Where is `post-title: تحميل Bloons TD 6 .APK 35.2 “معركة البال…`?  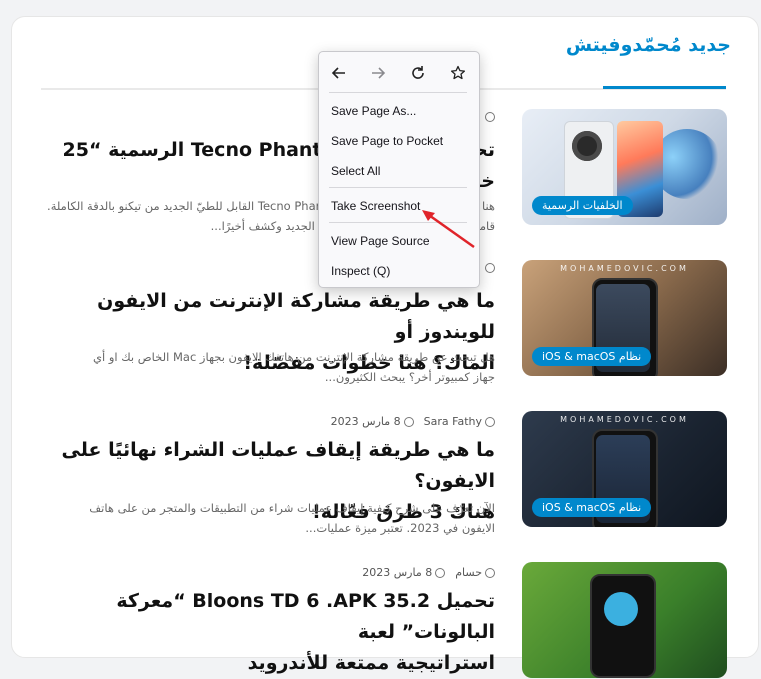
post-title: تحميل Bloons TD 6 .APK 35.2 “معركة البال… is located at coordinates (267, 632).